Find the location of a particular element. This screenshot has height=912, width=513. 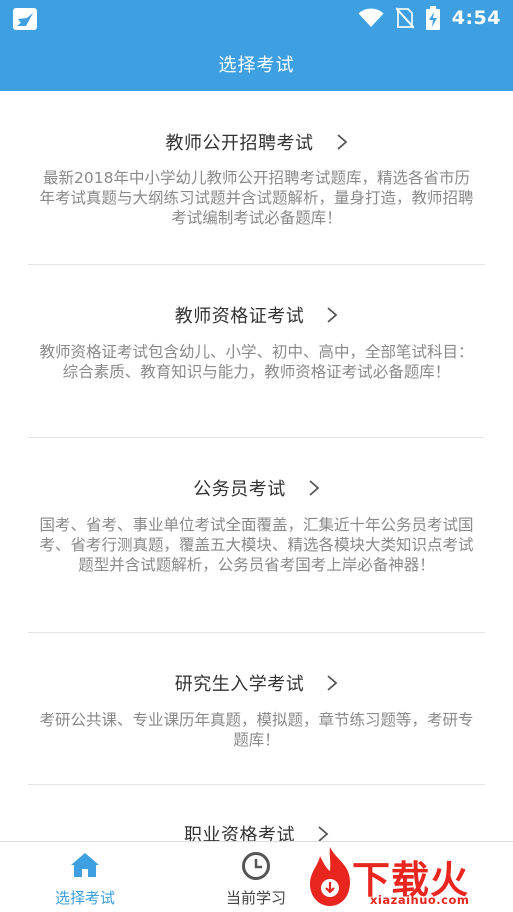

exam-card-header: 职业资格考试 is located at coordinates (256, 831).